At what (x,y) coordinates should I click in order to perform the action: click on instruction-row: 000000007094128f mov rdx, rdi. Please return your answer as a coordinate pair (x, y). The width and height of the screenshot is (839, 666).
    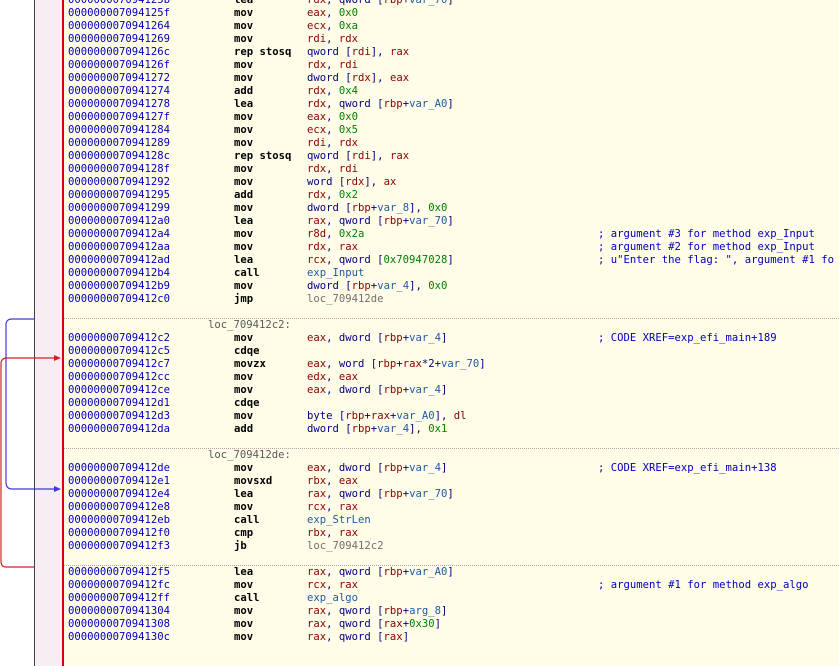
    Looking at the image, I should click on (451, 169).